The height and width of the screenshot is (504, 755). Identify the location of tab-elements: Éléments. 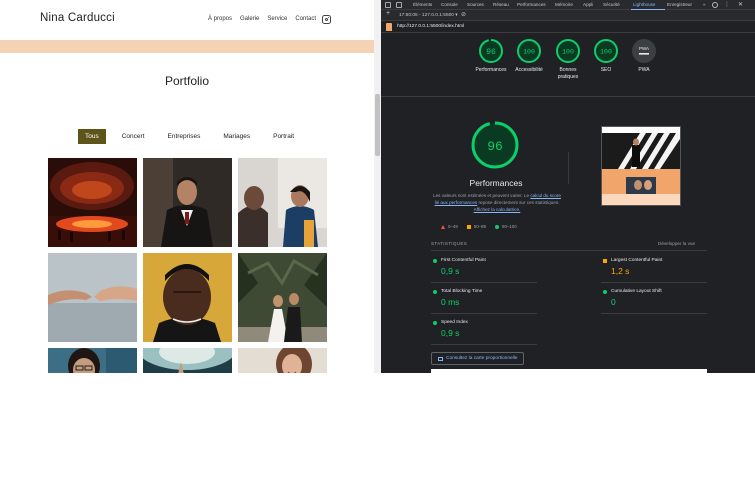
(422, 4).